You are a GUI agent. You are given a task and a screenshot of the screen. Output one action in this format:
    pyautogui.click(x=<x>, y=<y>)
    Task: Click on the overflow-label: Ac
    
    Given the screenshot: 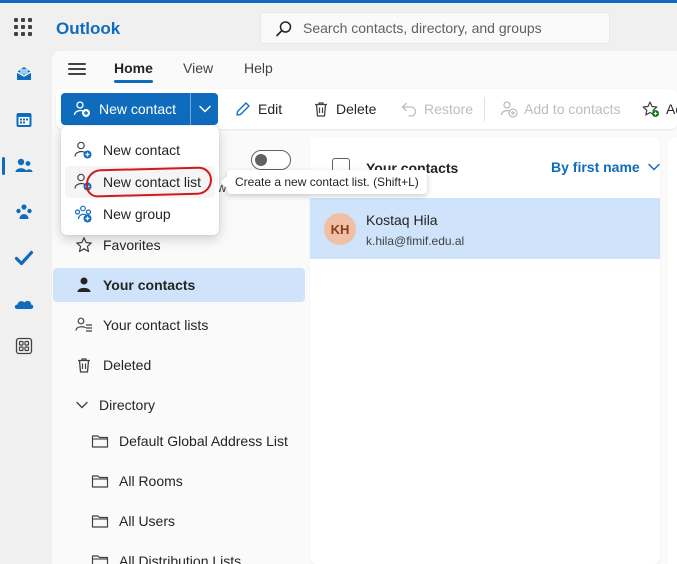 What is the action you would take?
    pyautogui.click(x=671, y=109)
    